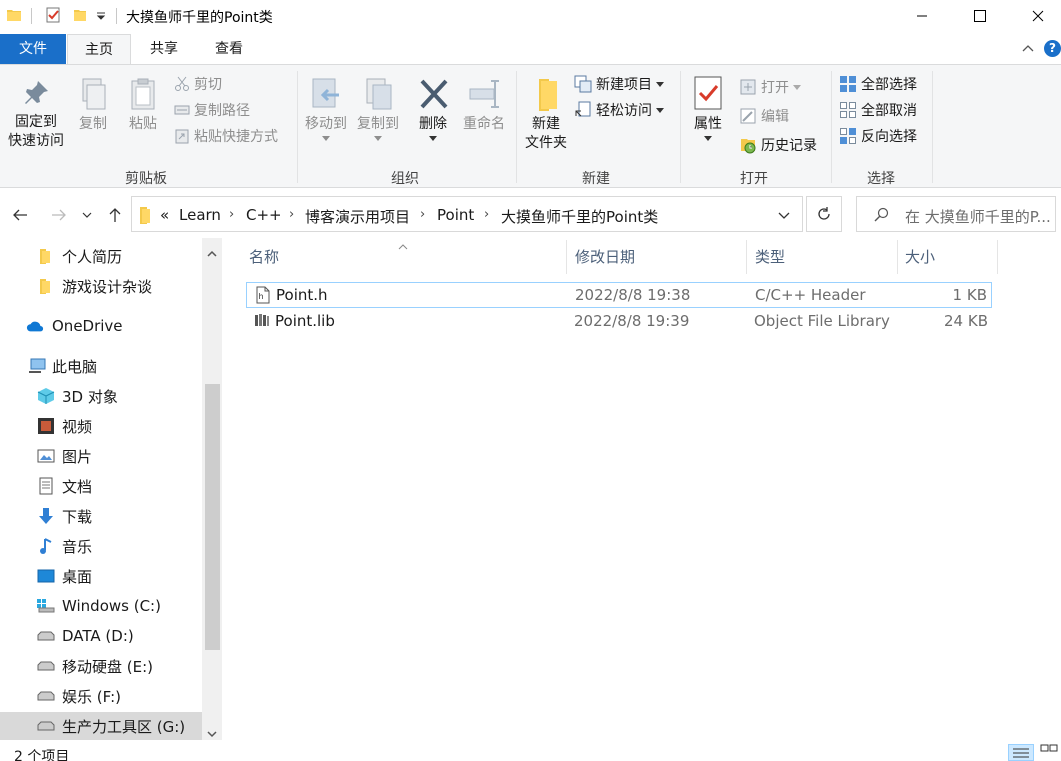  What do you see at coordinates (406, 257) in the screenshot?
I see `column-header-name: 名称` at bounding box center [406, 257].